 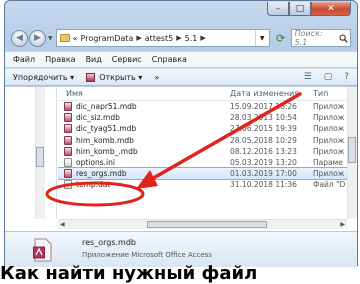 I want to click on maximize-button: □, so click(x=300, y=9).